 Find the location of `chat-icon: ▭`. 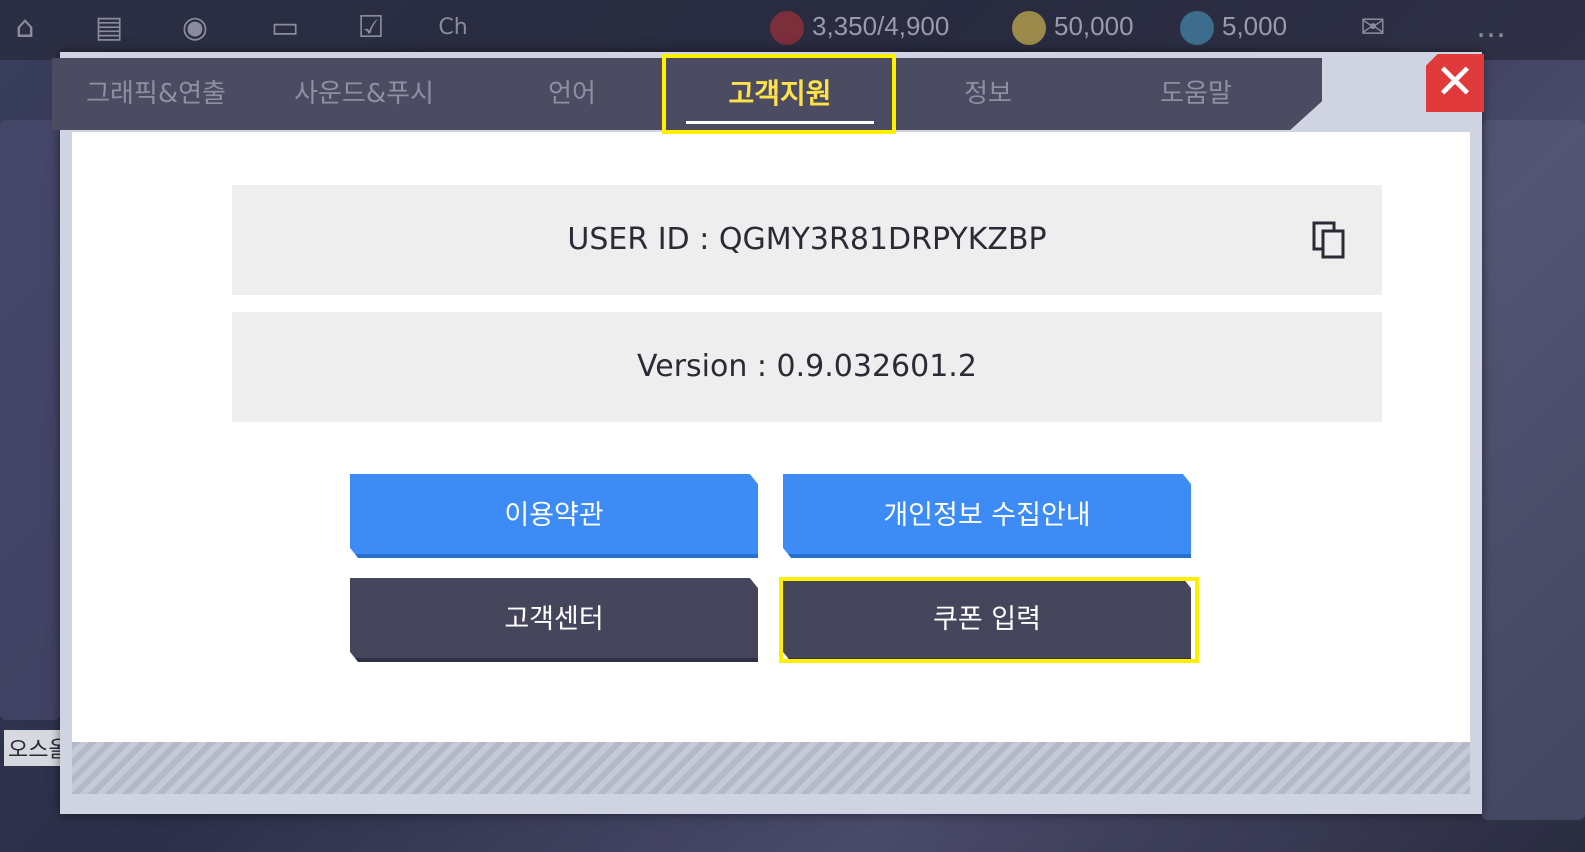

chat-icon: ▭ is located at coordinates (285, 28).